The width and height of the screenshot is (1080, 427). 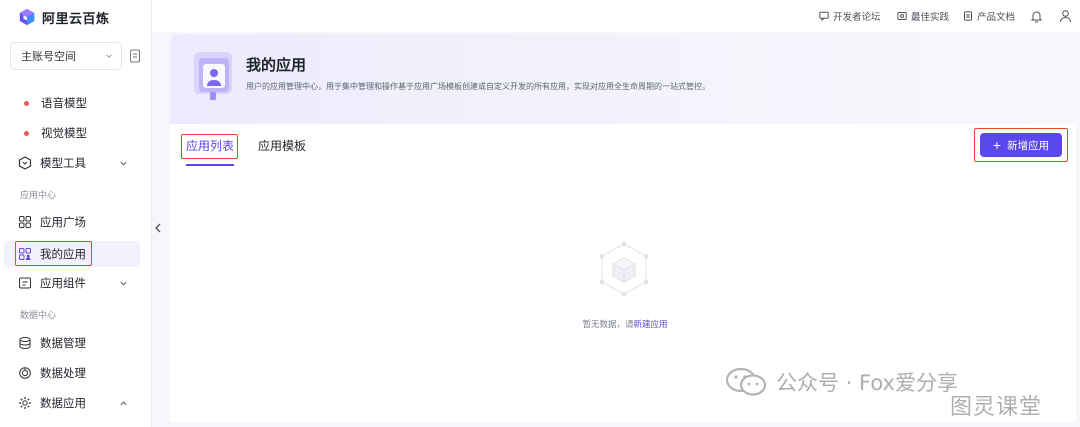 I want to click on active-tab-indicator, so click(x=210, y=165).